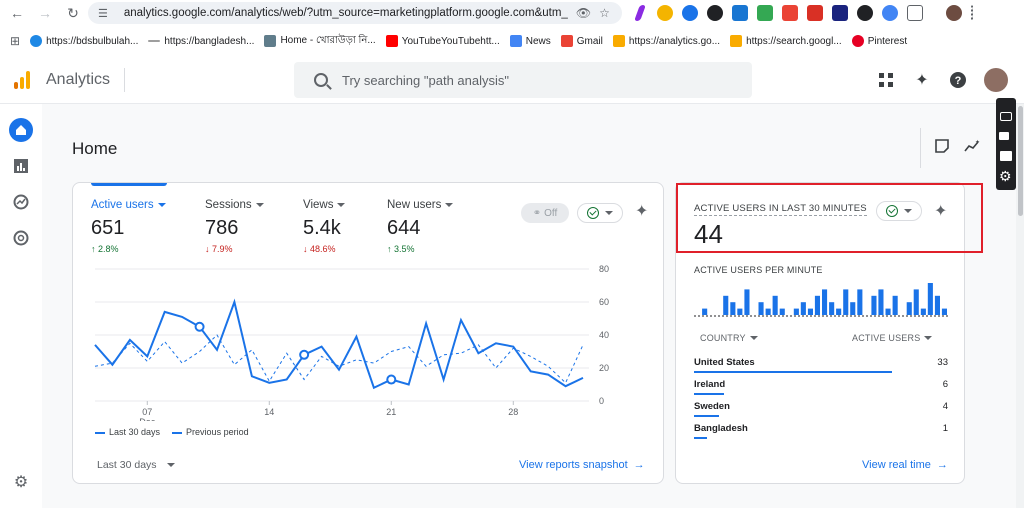 The height and width of the screenshot is (508, 1024). Describe the element at coordinates (21, 238) in the screenshot. I see `advertising-nav-icon` at that location.